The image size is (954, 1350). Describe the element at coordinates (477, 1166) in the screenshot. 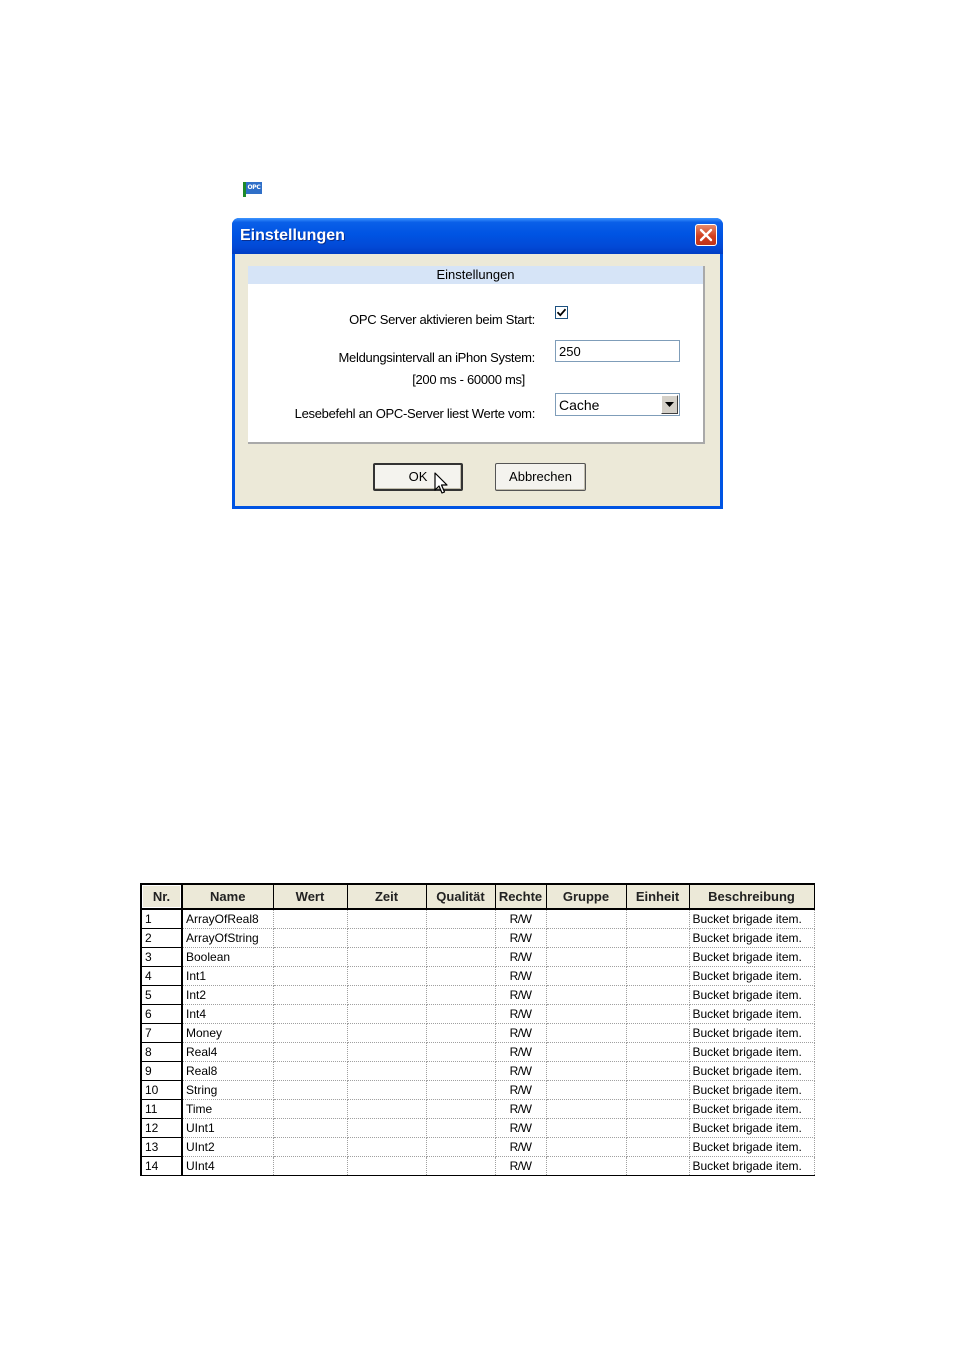

I see `table-row: 14 UInt4 R/W Bucket brigade item.` at that location.